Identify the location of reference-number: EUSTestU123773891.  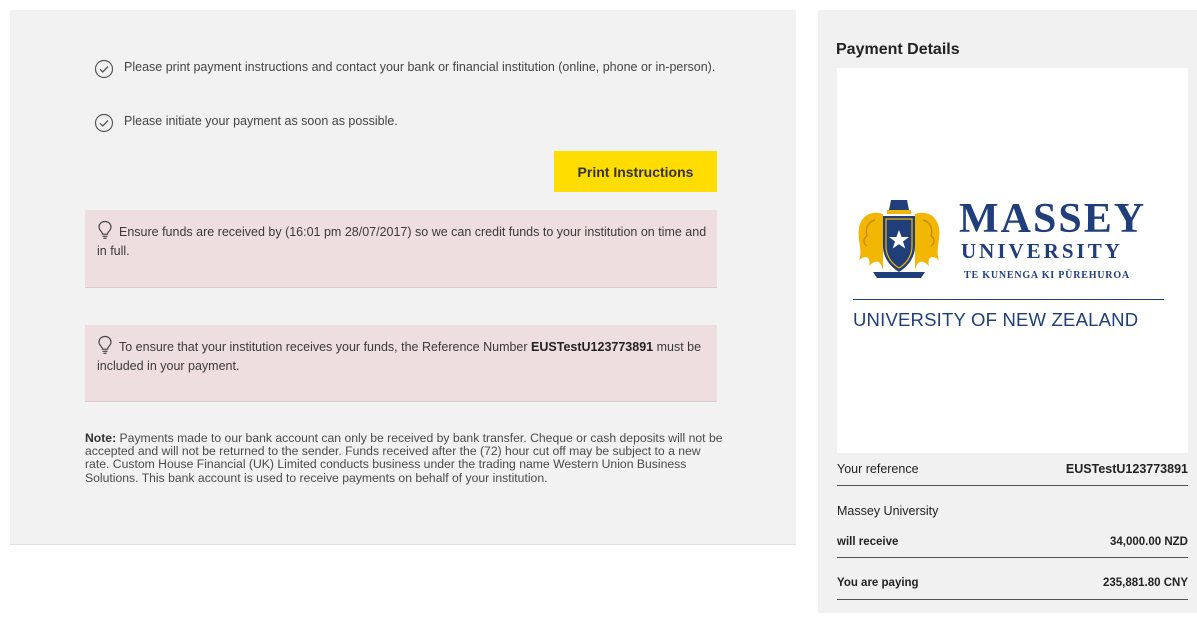
(592, 347).